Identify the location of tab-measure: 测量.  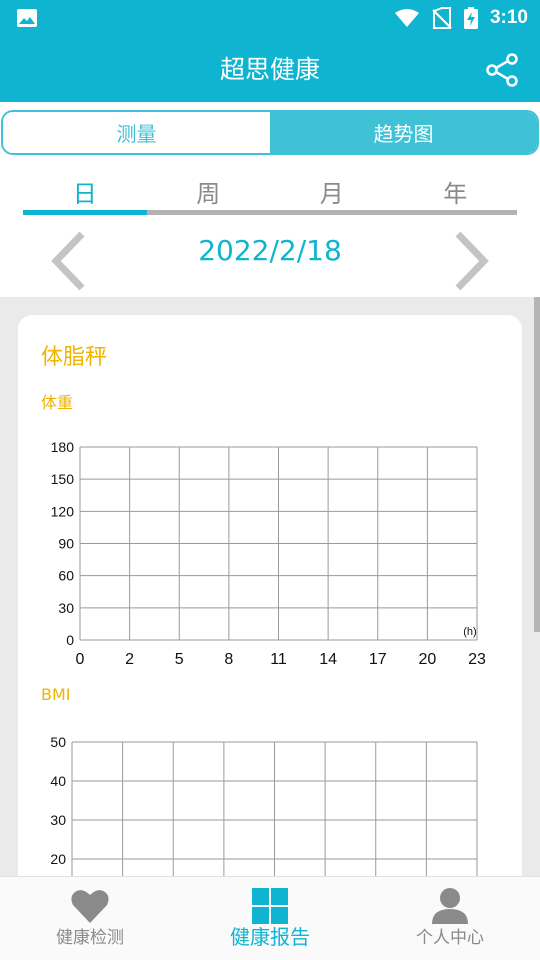
(136, 132).